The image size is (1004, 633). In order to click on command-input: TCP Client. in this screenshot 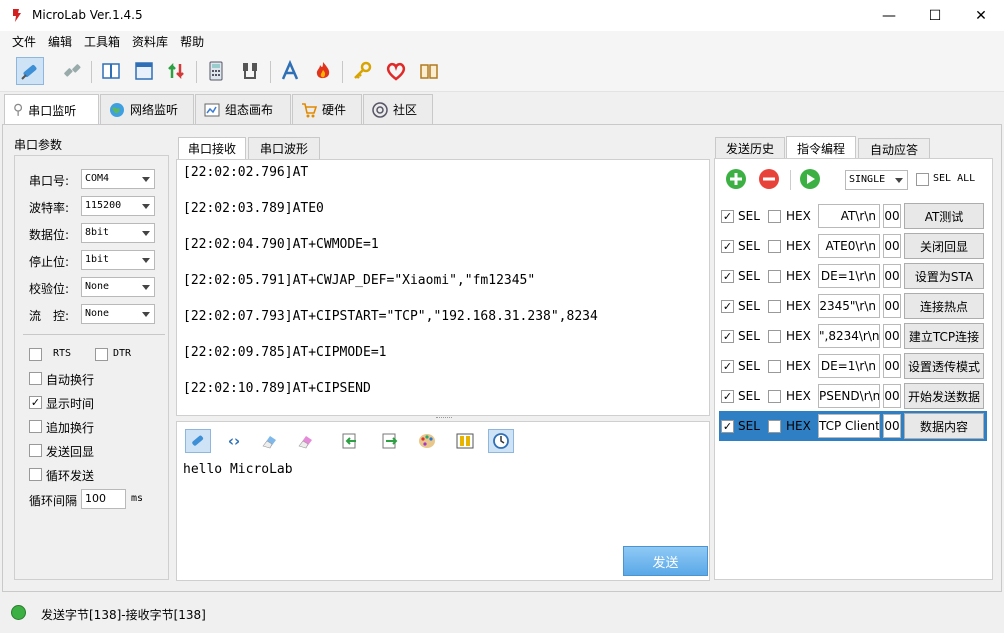, I will do `click(849, 426)`.